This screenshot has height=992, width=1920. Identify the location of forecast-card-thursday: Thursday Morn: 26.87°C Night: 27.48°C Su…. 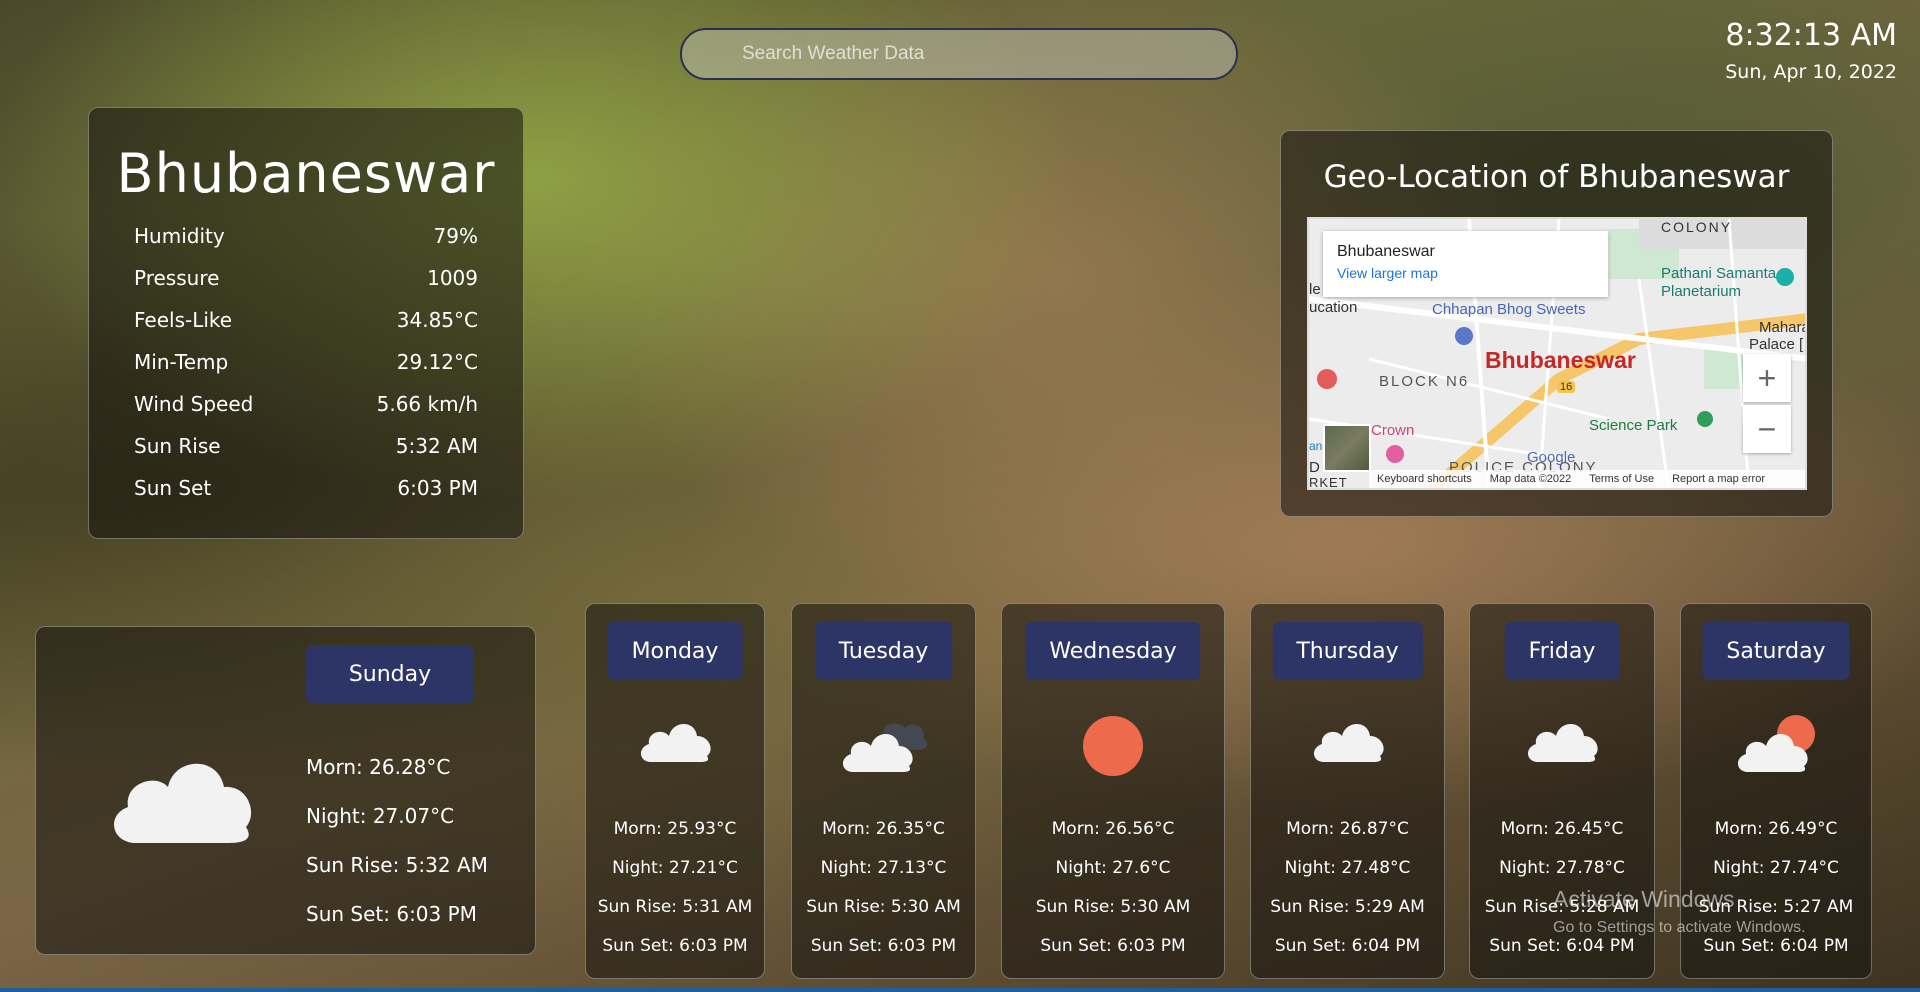
(1347, 791).